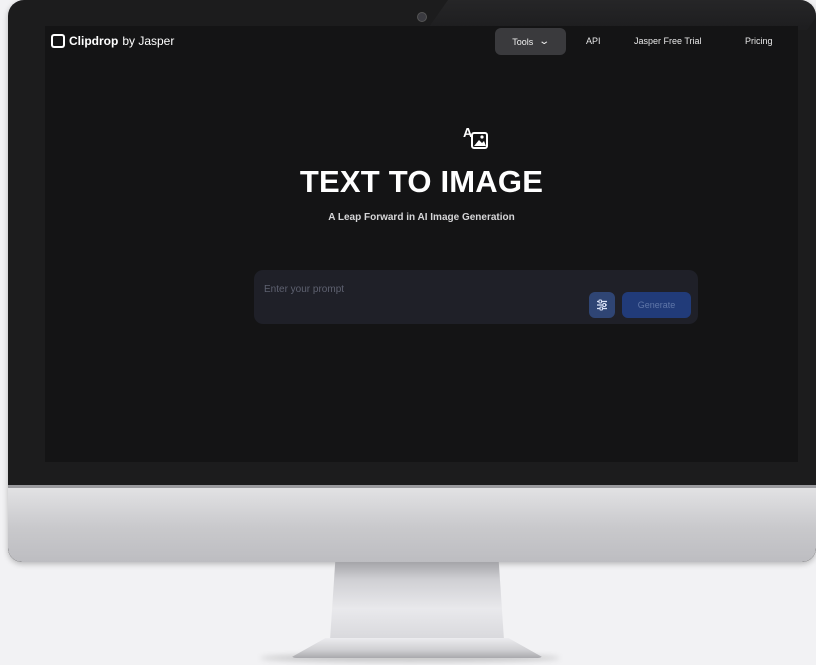 This screenshot has height=665, width=816. What do you see at coordinates (759, 41) in the screenshot?
I see `nav-link-pricing: Pricing` at bounding box center [759, 41].